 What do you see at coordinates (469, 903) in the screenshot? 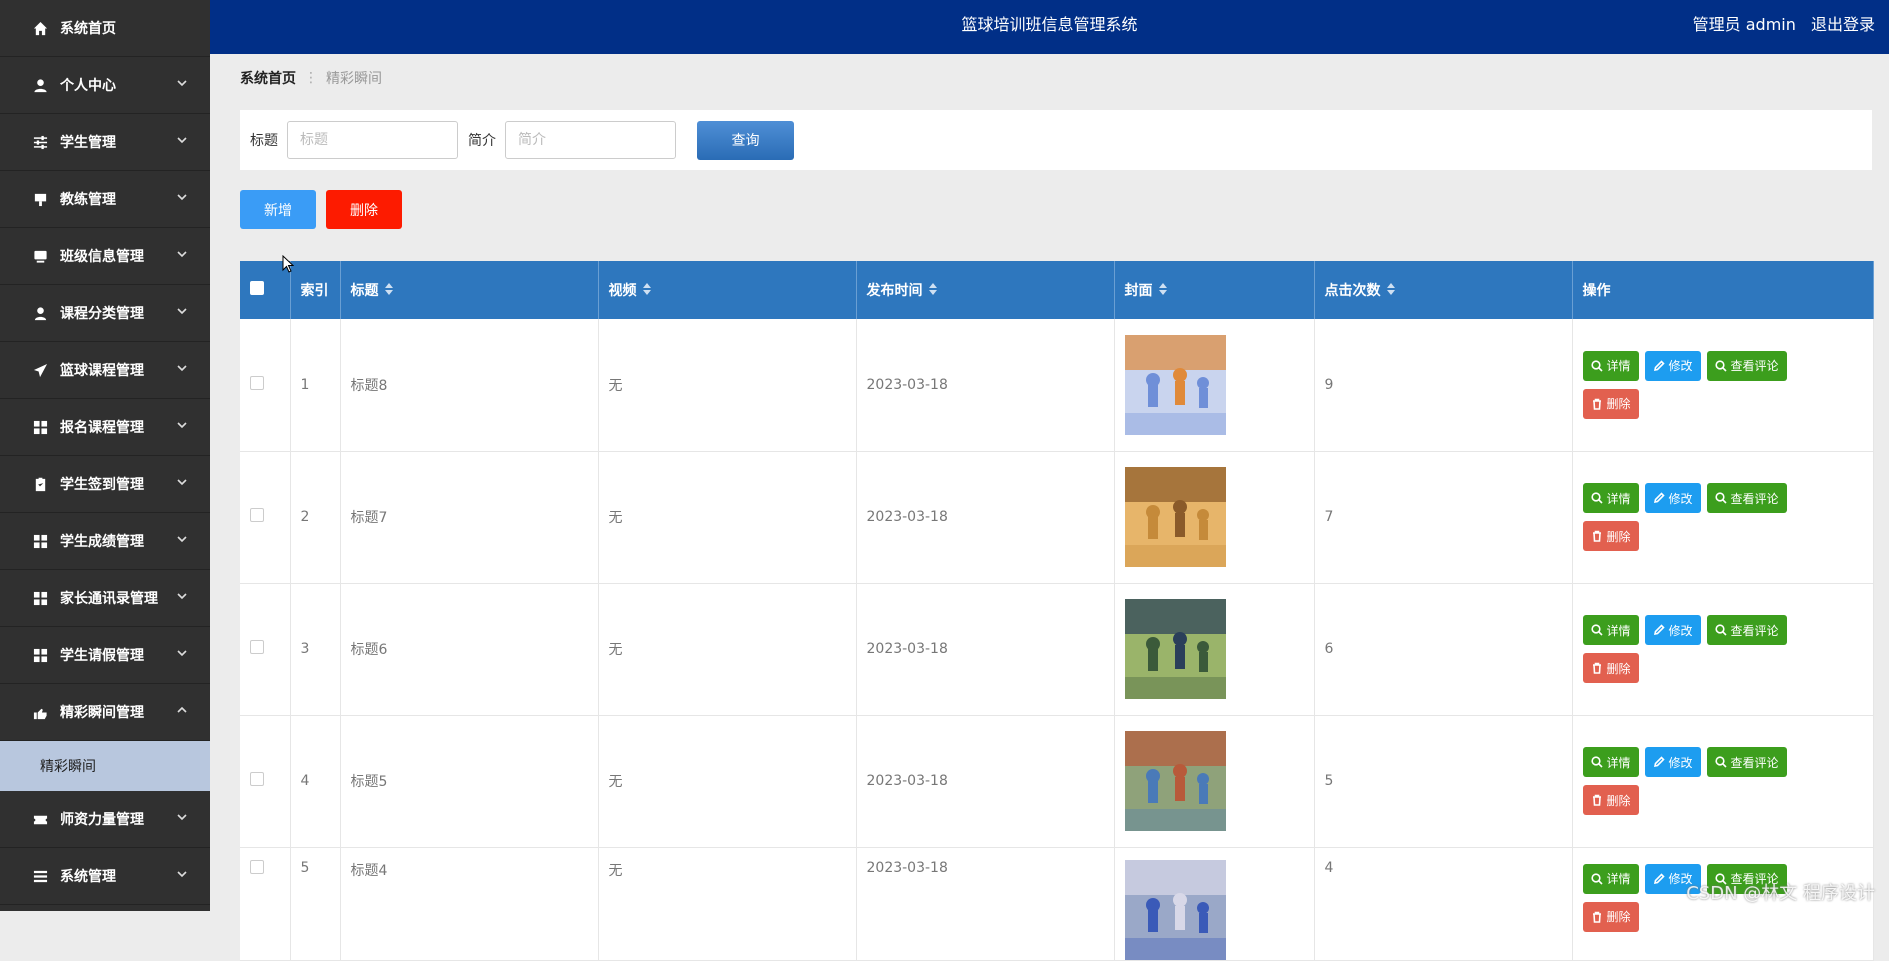
I see `cell-title: 标题4` at bounding box center [469, 903].